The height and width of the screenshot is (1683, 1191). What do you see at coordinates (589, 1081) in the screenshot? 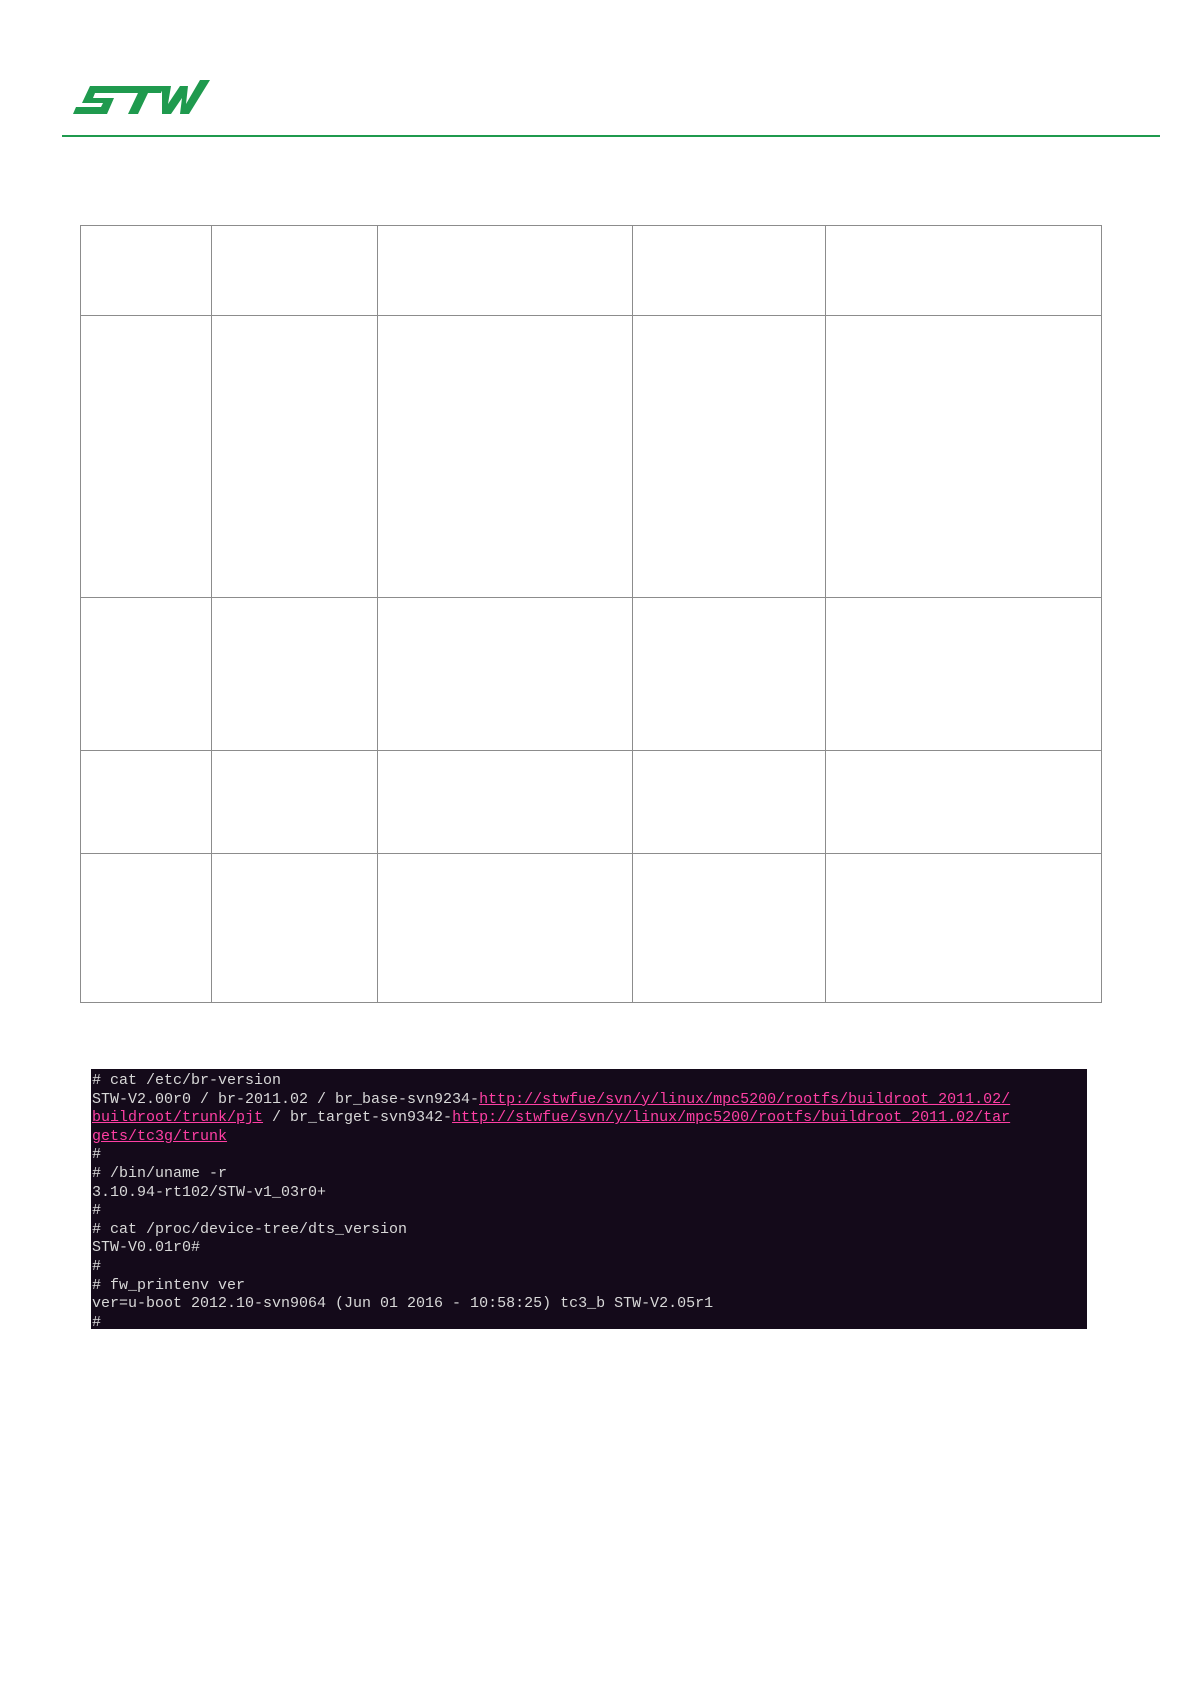
I see `terminal-line: # cat /etc/br-version` at bounding box center [589, 1081].